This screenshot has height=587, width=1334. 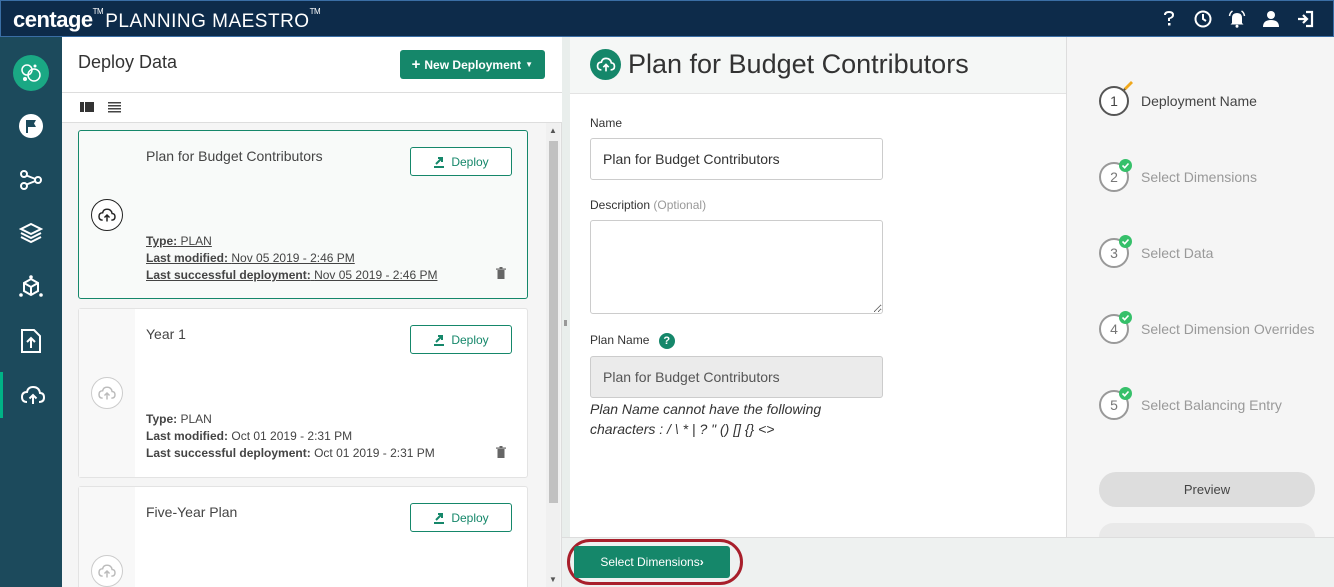 What do you see at coordinates (374, 453) in the screenshot?
I see `success-value: Oct 01 2019 - 2:31 PM` at bounding box center [374, 453].